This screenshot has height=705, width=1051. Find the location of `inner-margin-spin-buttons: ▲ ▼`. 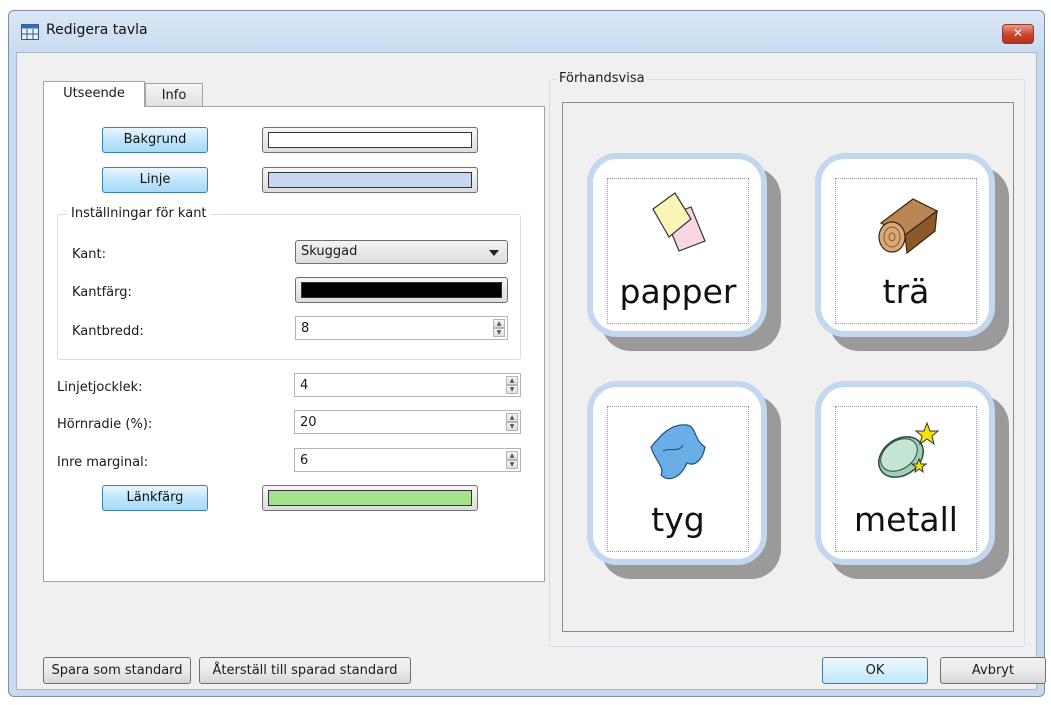

inner-margin-spin-buttons: ▲ ▼ is located at coordinates (512, 460).